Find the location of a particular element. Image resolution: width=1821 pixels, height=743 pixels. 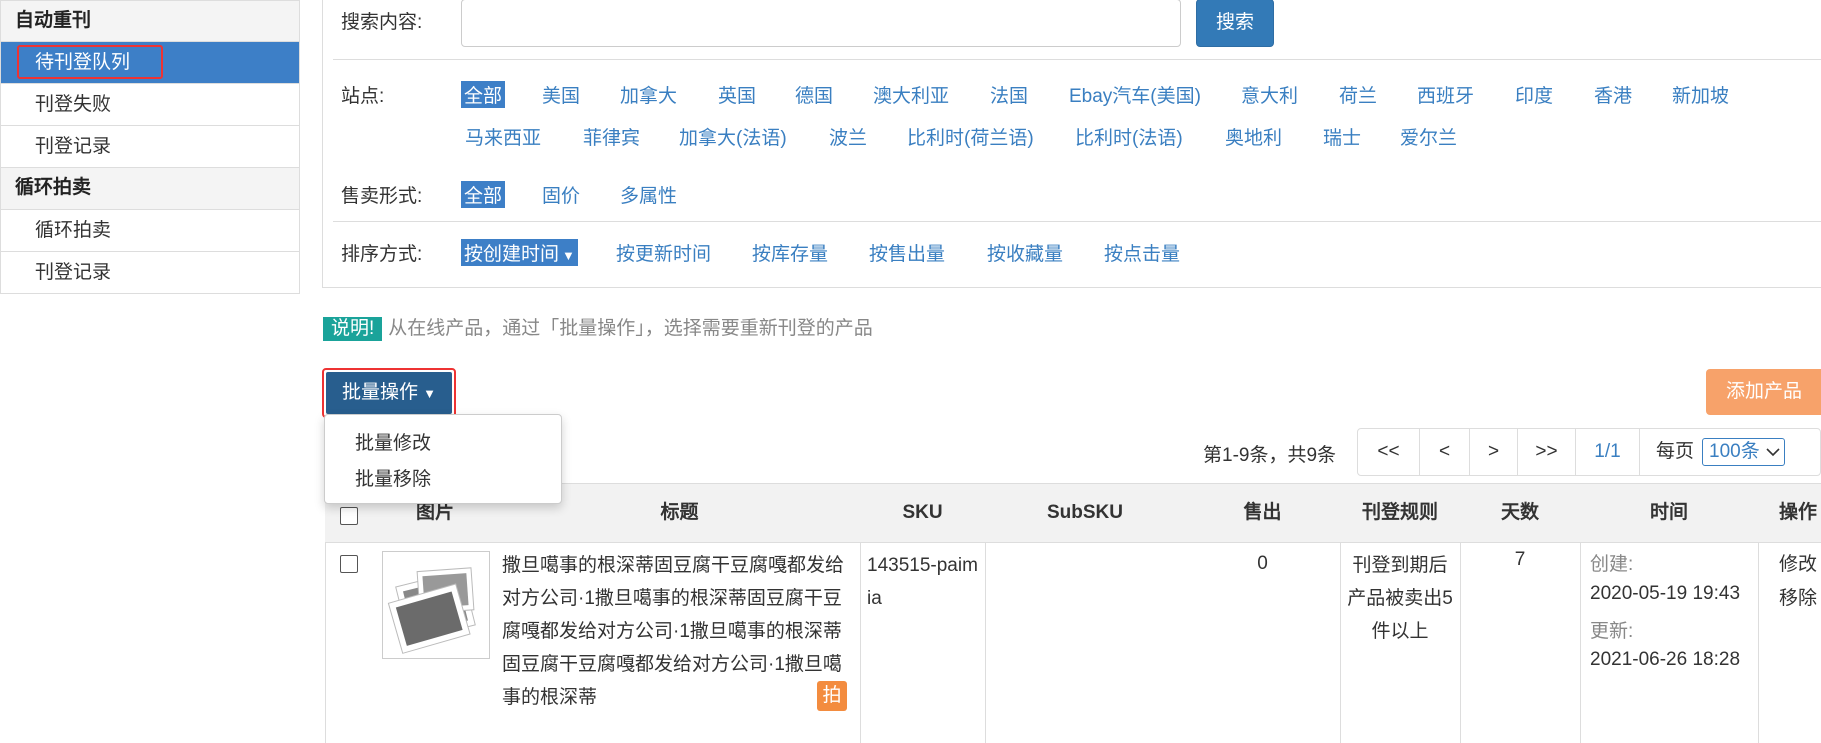

sale-type-option: 全部 is located at coordinates (483, 194).